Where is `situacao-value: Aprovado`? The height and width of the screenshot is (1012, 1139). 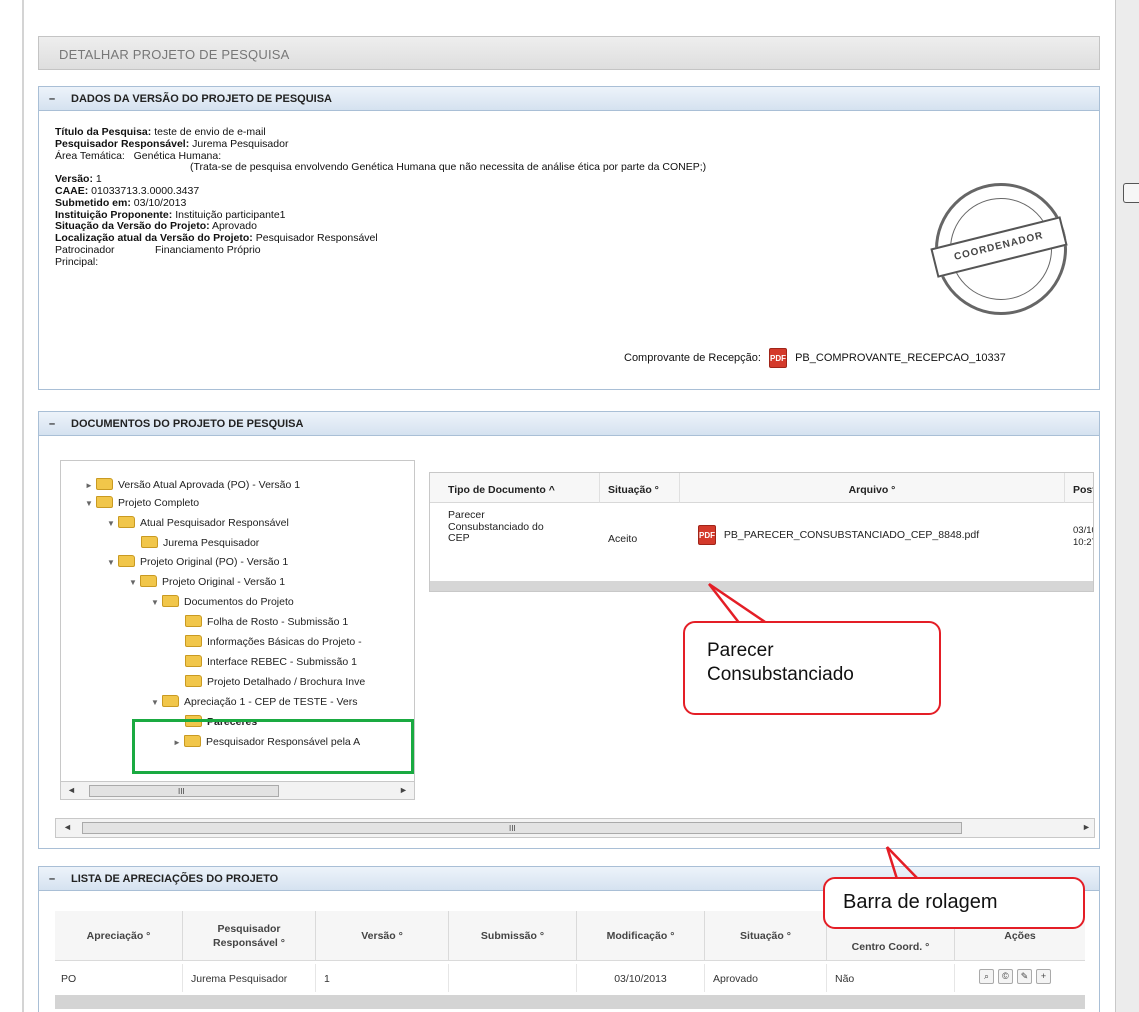 situacao-value: Aprovado is located at coordinates (234, 226).